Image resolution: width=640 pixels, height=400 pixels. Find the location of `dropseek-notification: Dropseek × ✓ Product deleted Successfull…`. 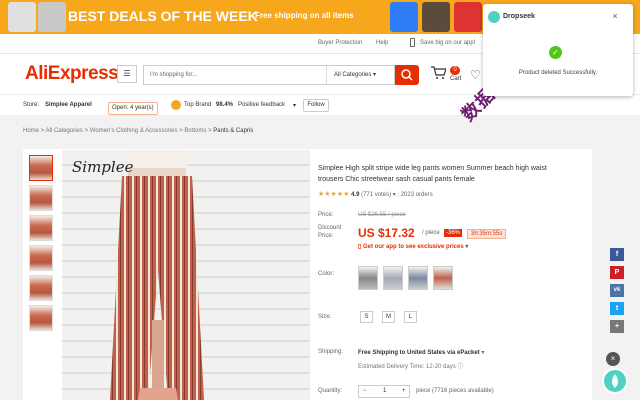

dropseek-notification: Dropseek × ✓ Product deleted Successfull… is located at coordinates (558, 50).